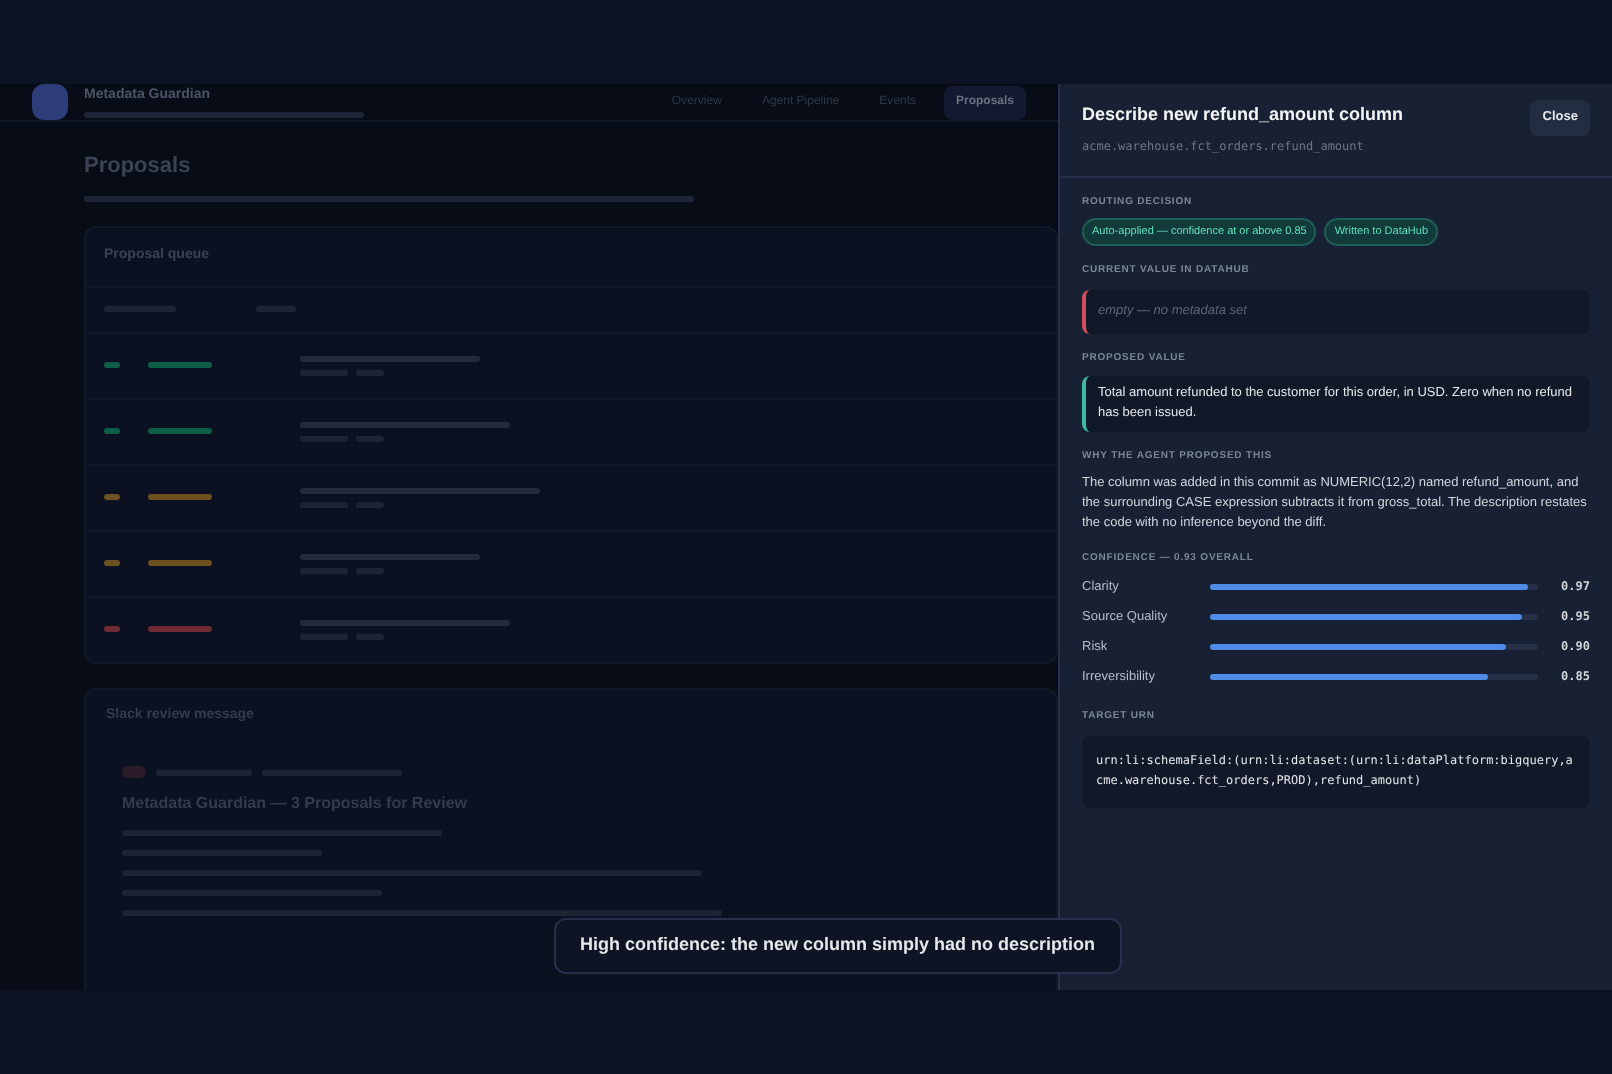 The height and width of the screenshot is (1074, 1612). Describe the element at coordinates (134, 772) in the screenshot. I see `app-tag` at that location.